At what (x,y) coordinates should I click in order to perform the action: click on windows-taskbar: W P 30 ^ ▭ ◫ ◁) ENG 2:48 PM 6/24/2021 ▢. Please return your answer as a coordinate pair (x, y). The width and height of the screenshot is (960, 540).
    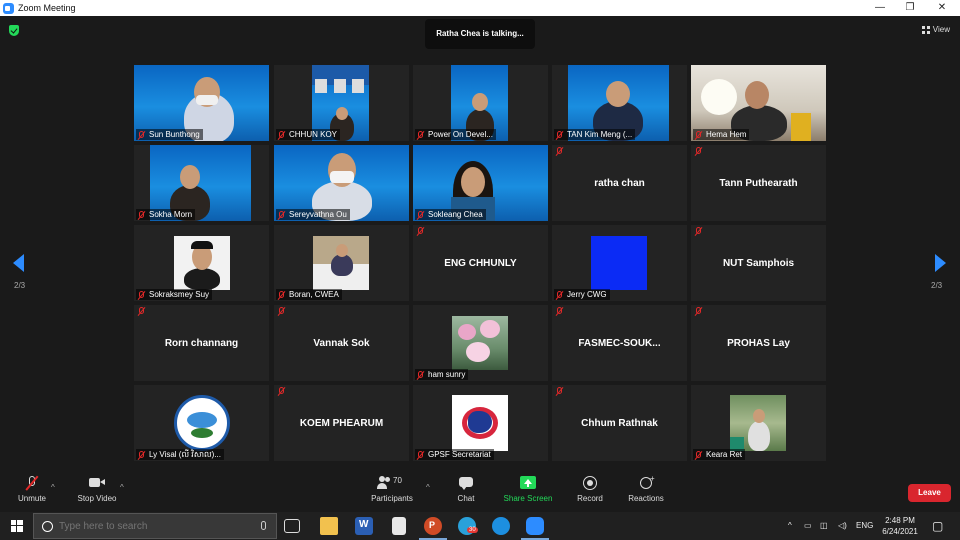
    Looking at the image, I should click on (480, 526).